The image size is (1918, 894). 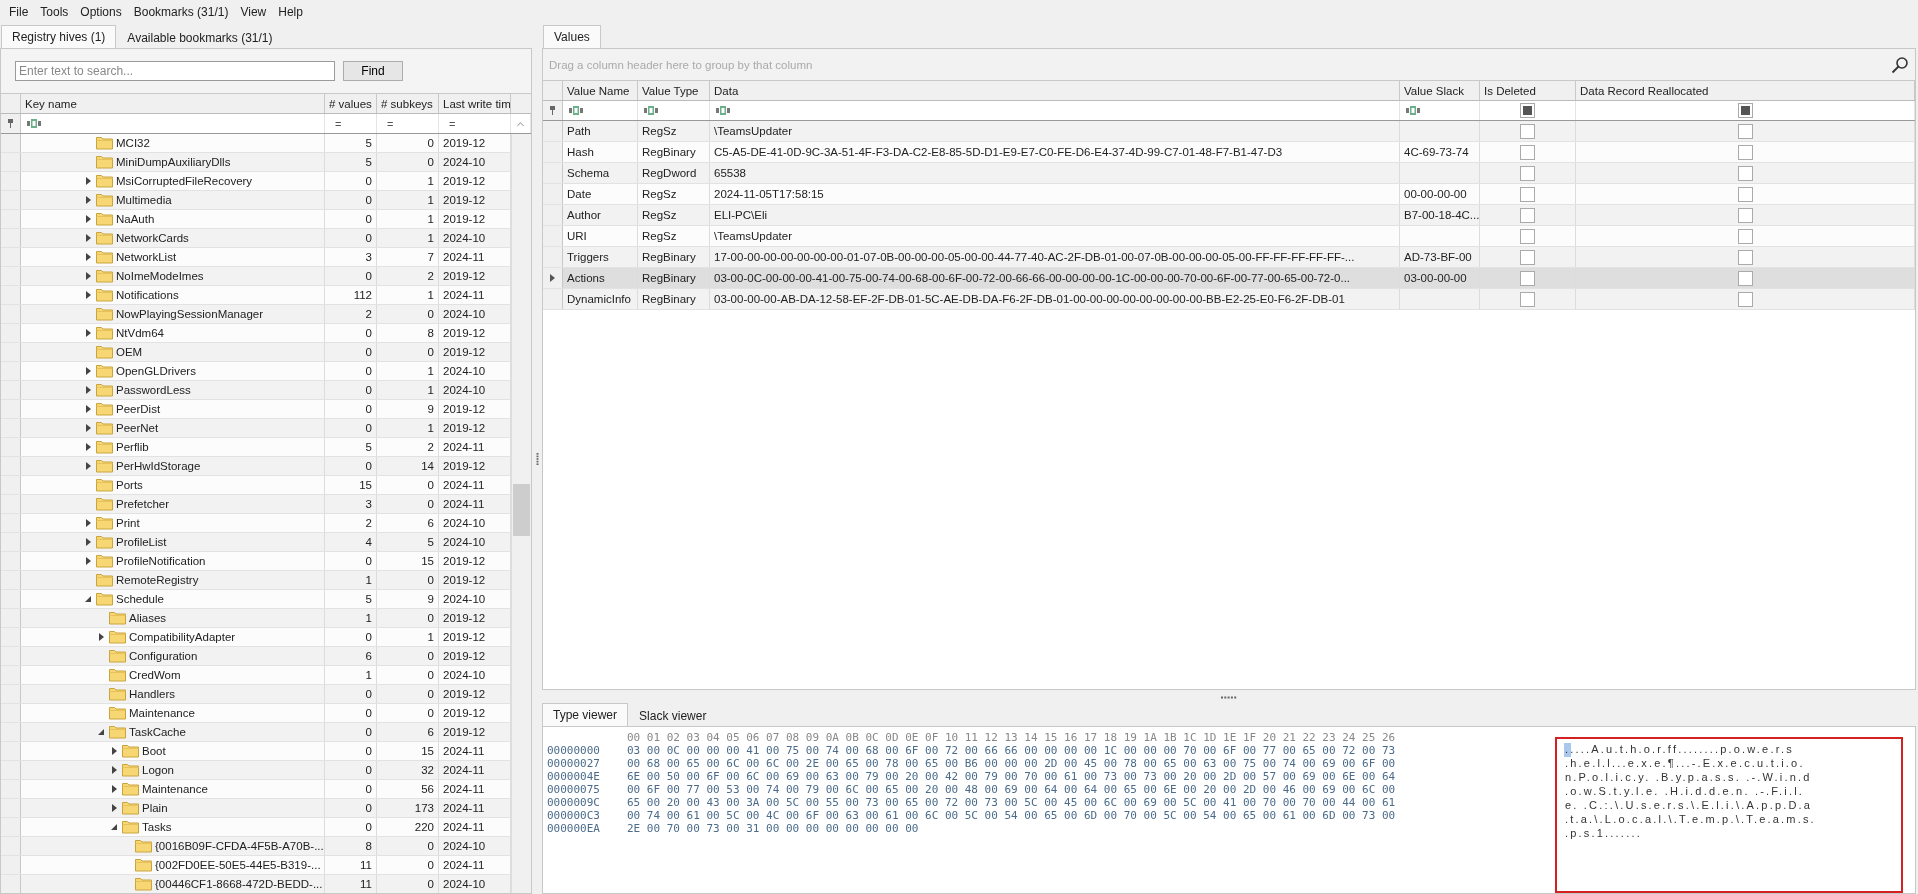 I want to click on tree-row: NtVdm64 0 8 2019-12, so click(x=256, y=333).